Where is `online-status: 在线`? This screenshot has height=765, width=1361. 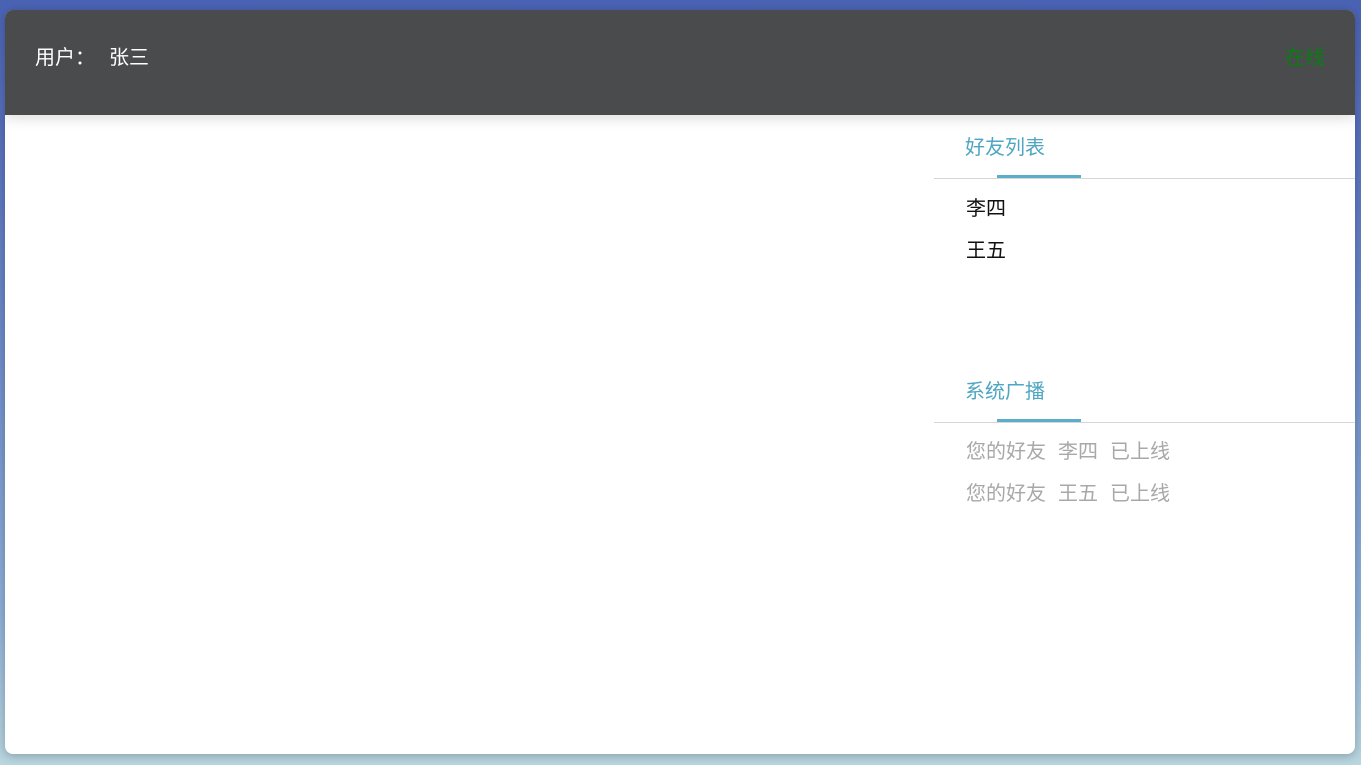 online-status: 在线 is located at coordinates (1305, 57).